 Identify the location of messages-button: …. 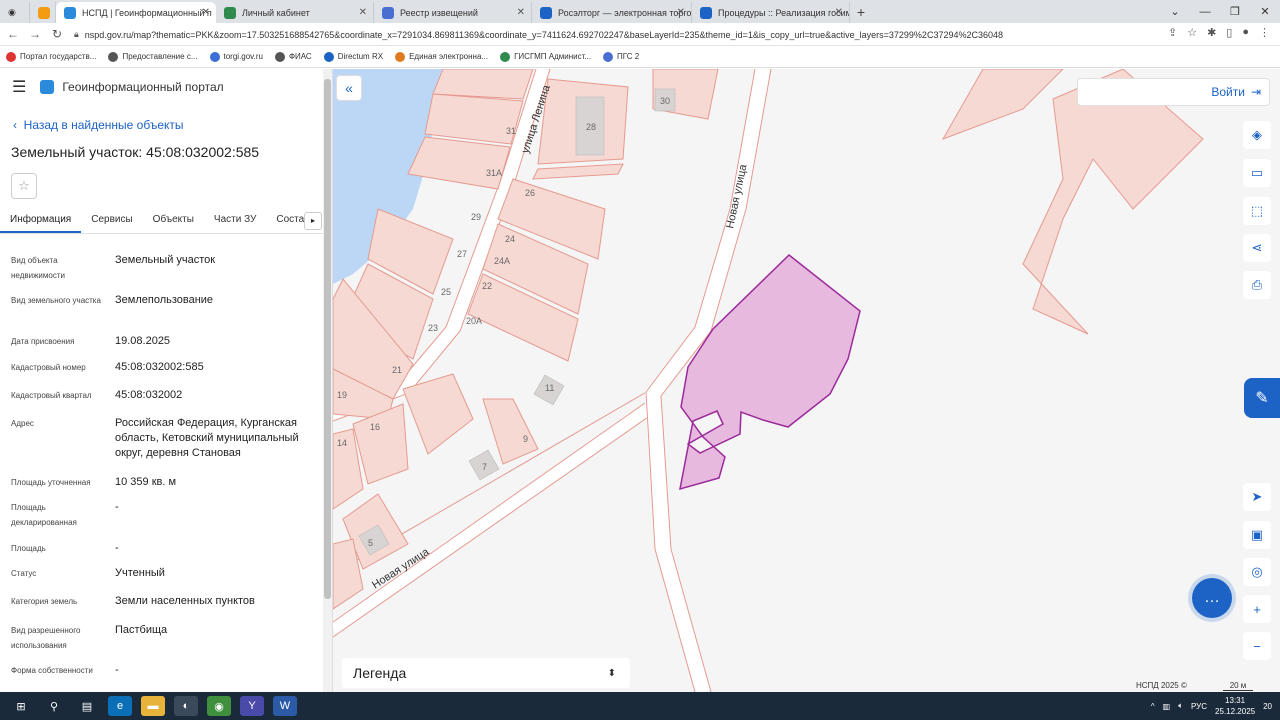
(1212, 598).